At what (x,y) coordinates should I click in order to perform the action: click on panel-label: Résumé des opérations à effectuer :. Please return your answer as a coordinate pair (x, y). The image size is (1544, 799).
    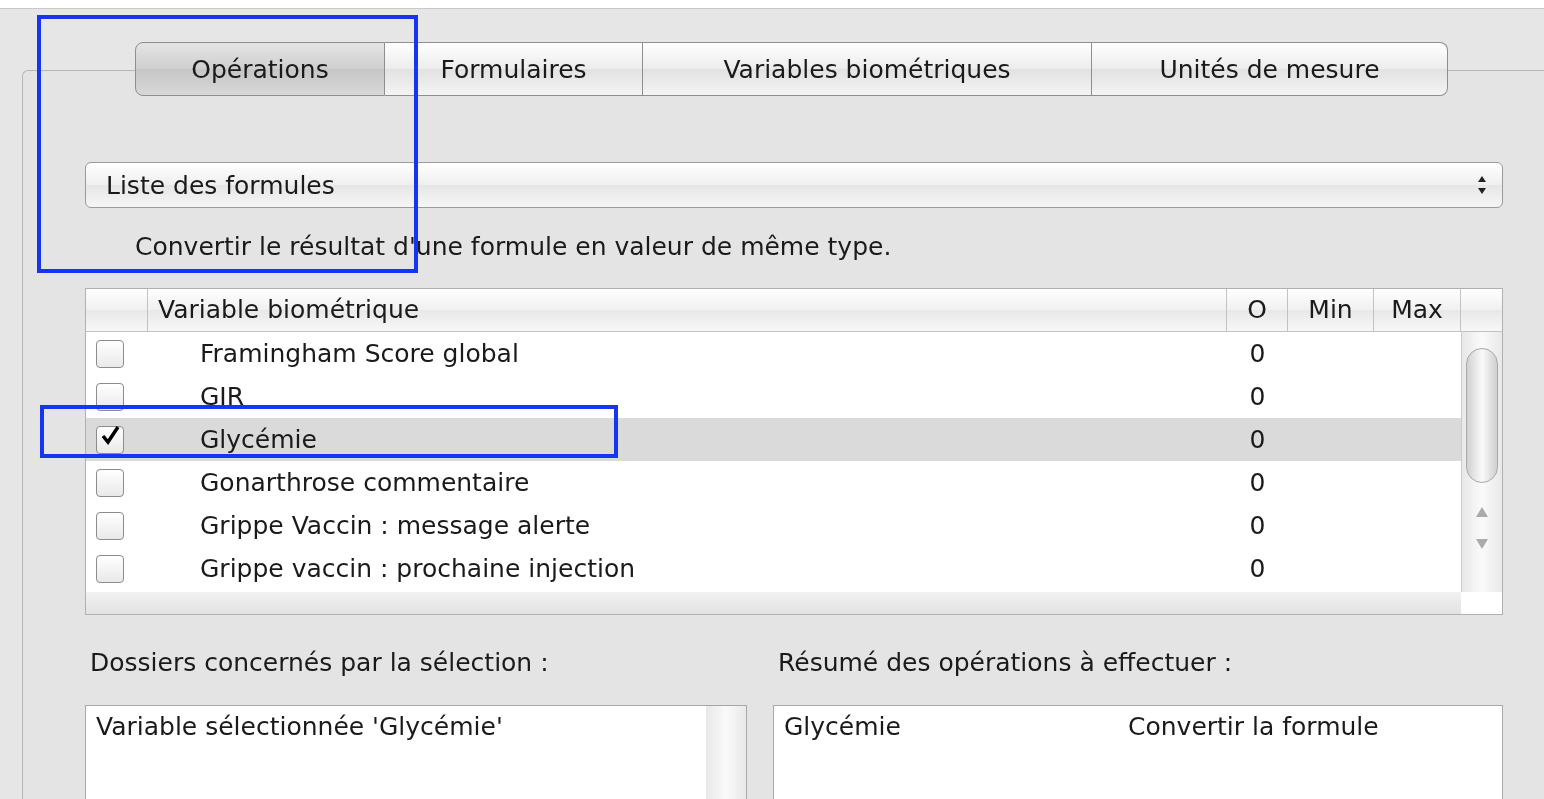
    Looking at the image, I should click on (1005, 663).